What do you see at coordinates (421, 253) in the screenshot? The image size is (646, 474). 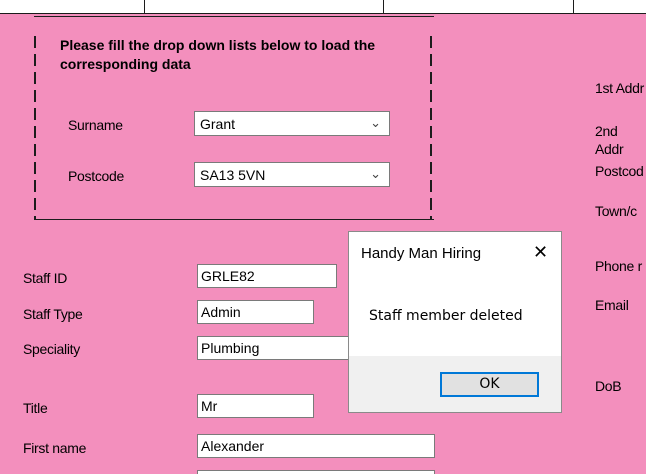 I see `dialog-title: Handy Man Hiring` at bounding box center [421, 253].